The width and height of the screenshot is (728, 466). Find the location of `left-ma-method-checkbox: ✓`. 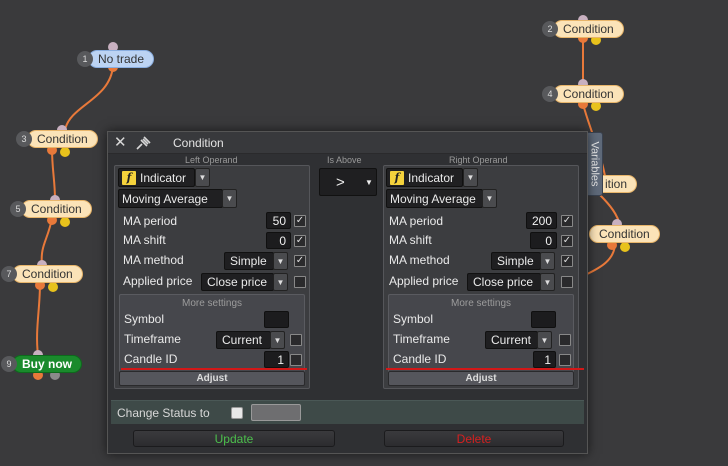

left-ma-method-checkbox: ✓ is located at coordinates (300, 261).